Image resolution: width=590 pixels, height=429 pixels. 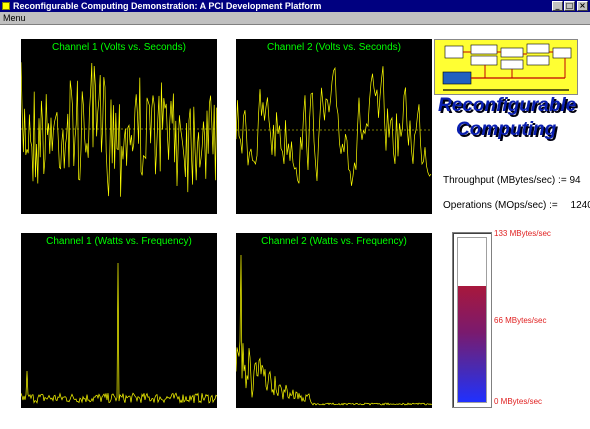 I want to click on scope-channel2-time: Channel 2 (Volts vs. Seconds), so click(x=334, y=126).